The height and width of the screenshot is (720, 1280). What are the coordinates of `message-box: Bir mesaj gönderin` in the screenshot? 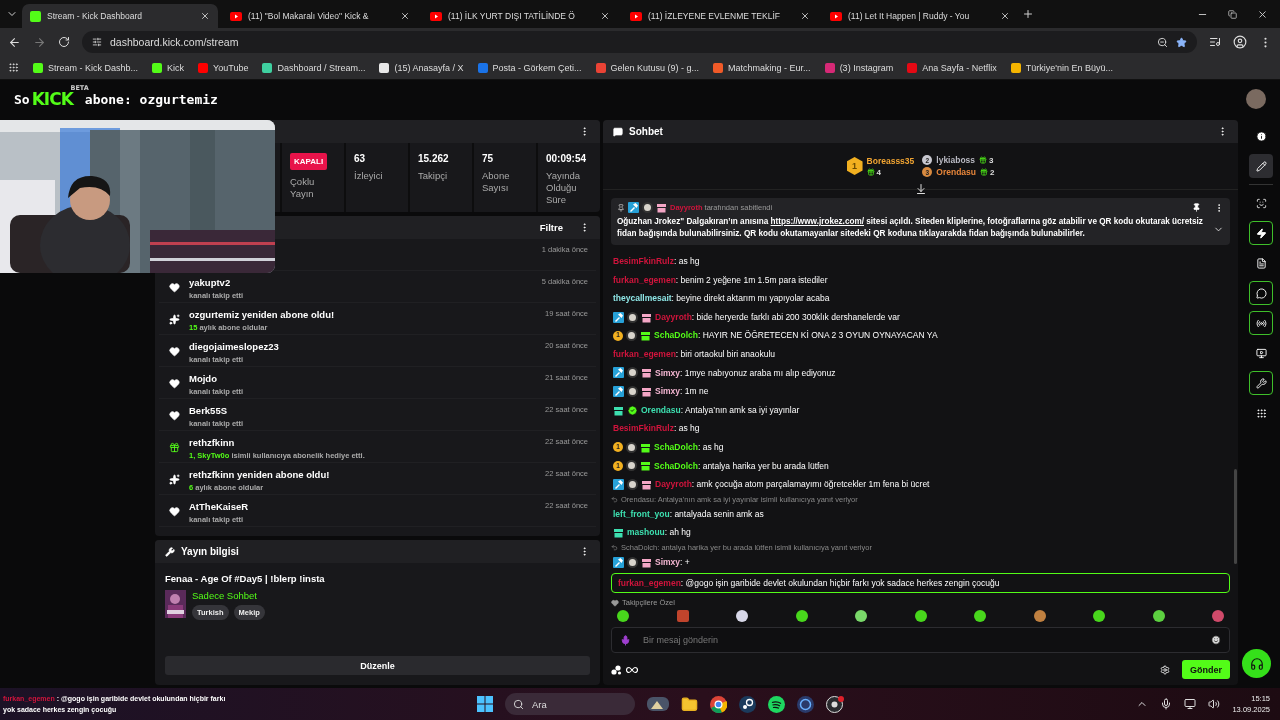 It's located at (920, 640).